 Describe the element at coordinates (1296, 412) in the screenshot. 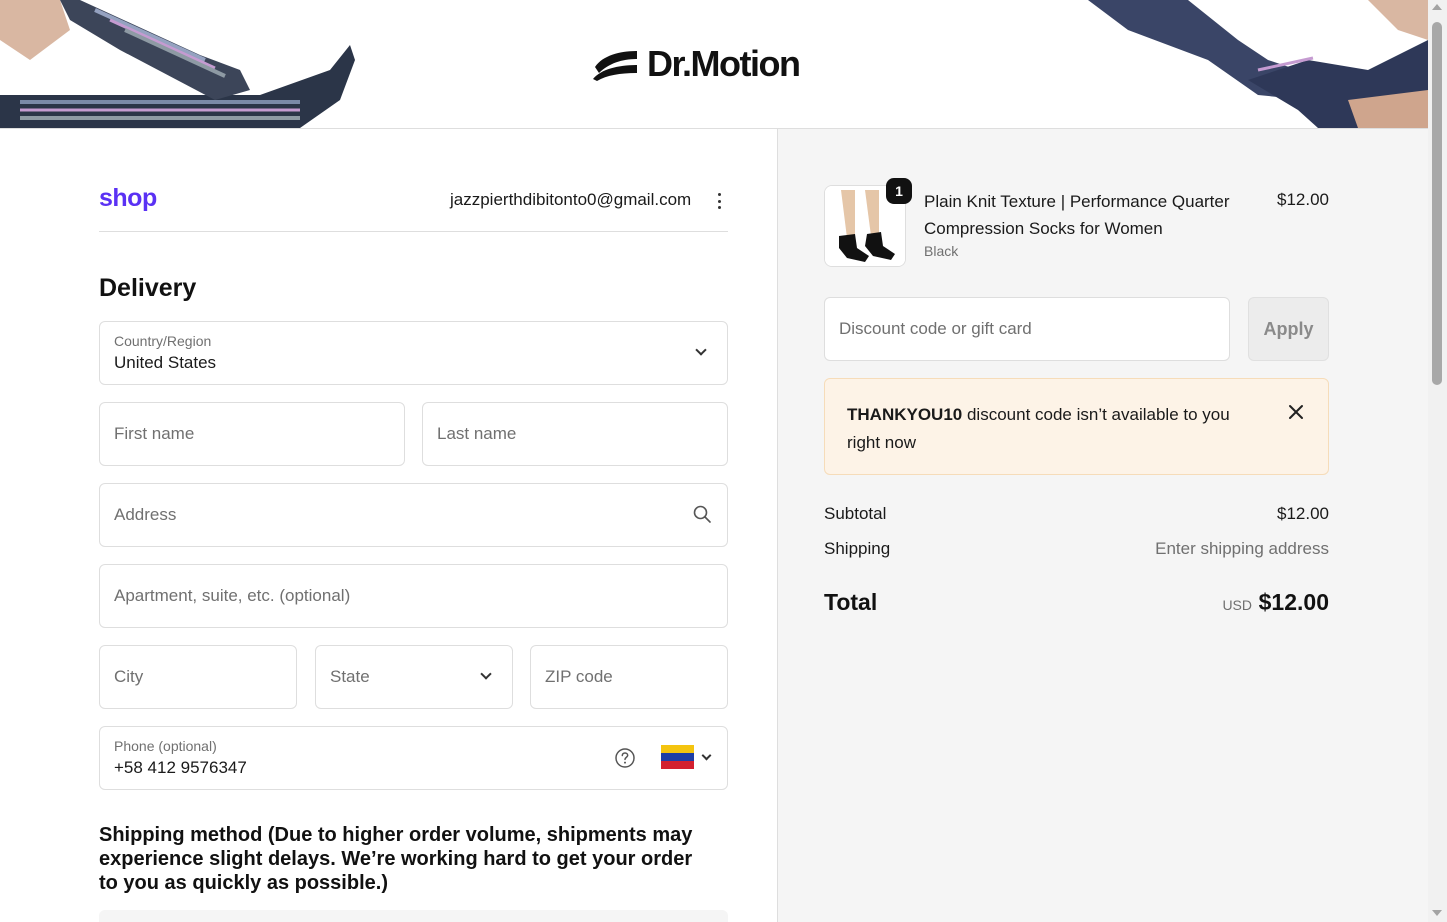

I see `close-icon` at that location.